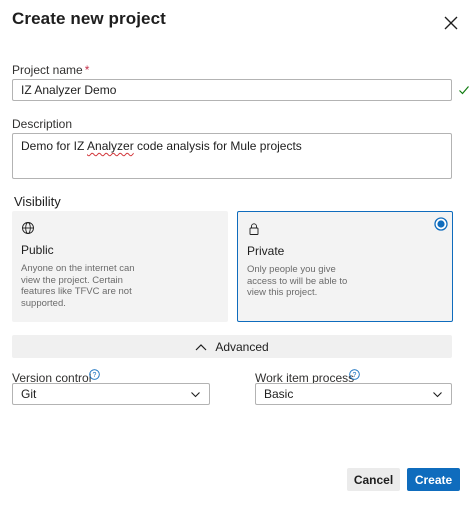 The height and width of the screenshot is (505, 474). I want to click on lock-icon, so click(254, 229).